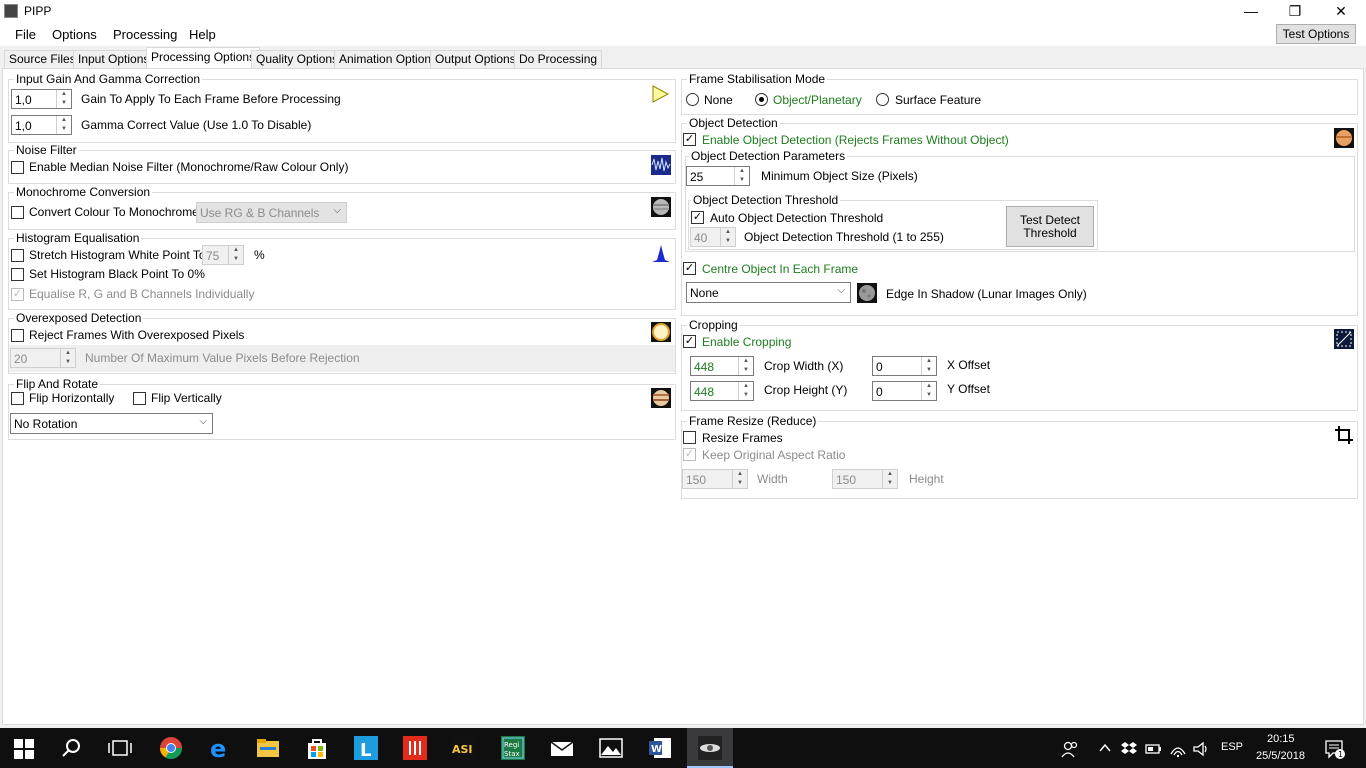  I want to click on edge-browser-icon: e, so click(220, 748).